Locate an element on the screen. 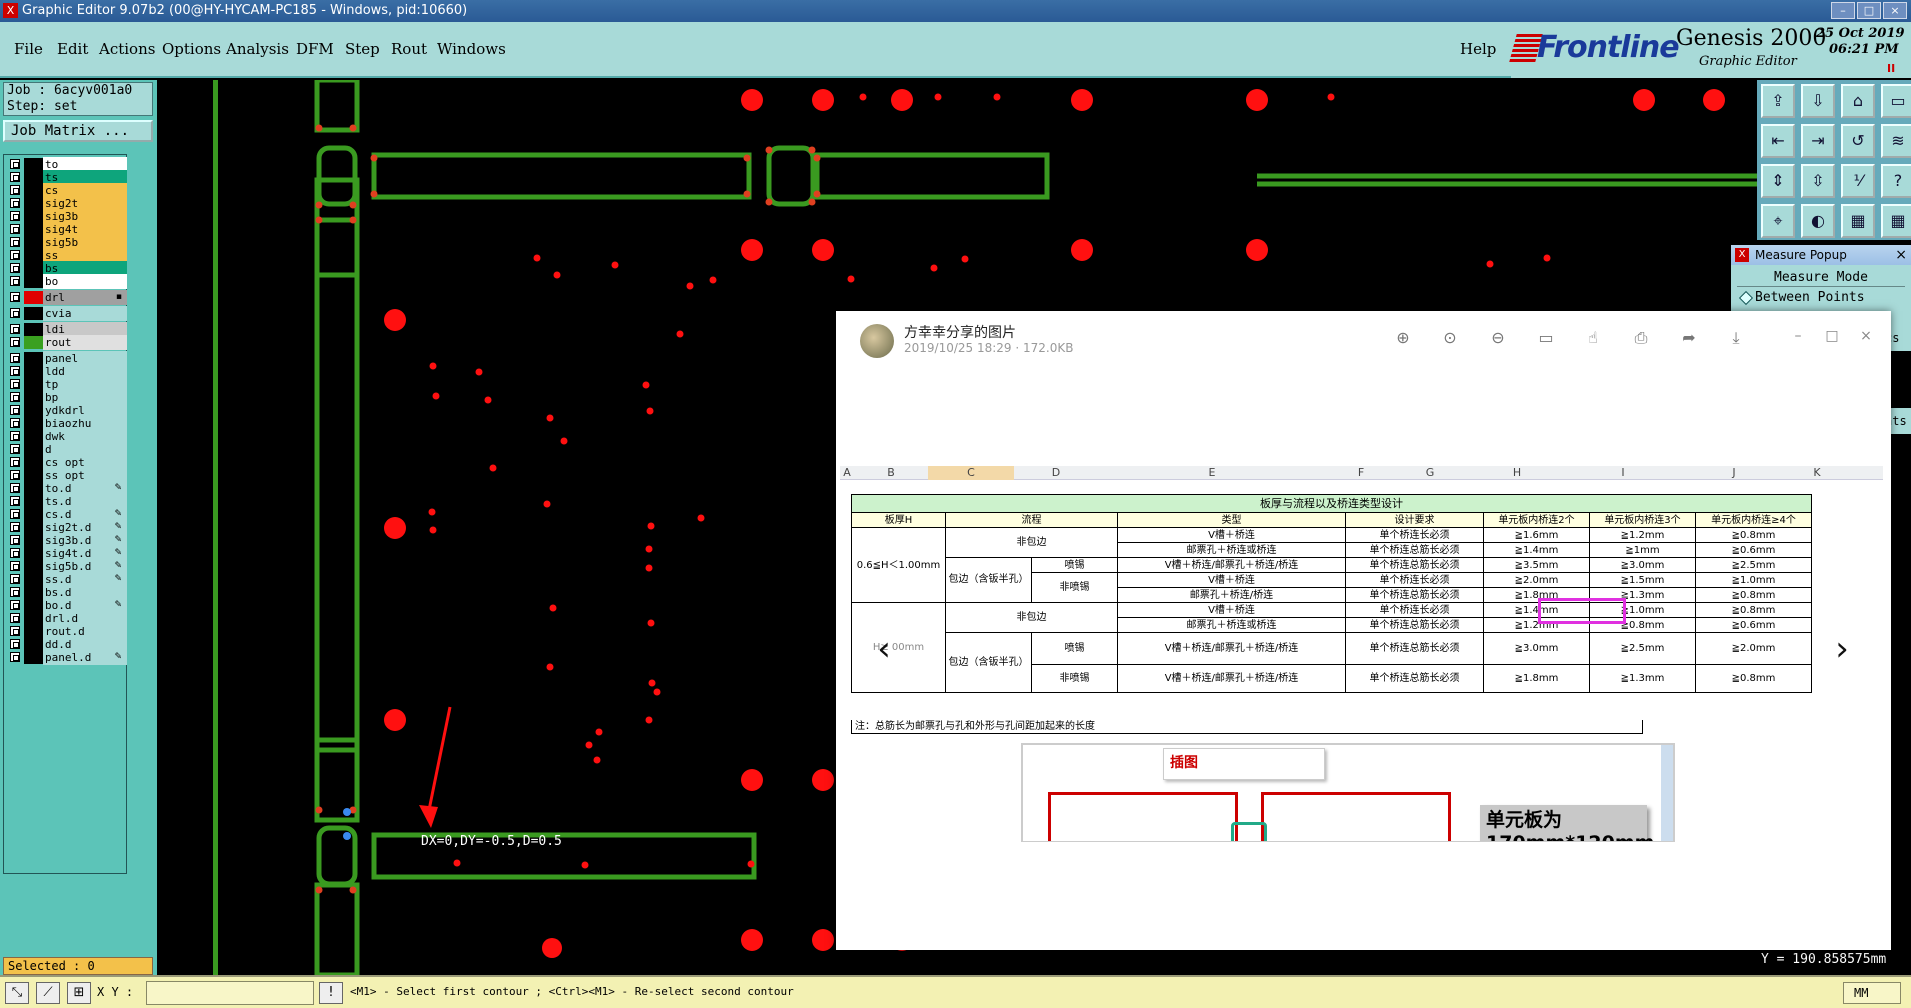 Image resolution: width=1911 pixels, height=1008 pixels. window-icon: ▭ is located at coordinates (1896, 101).